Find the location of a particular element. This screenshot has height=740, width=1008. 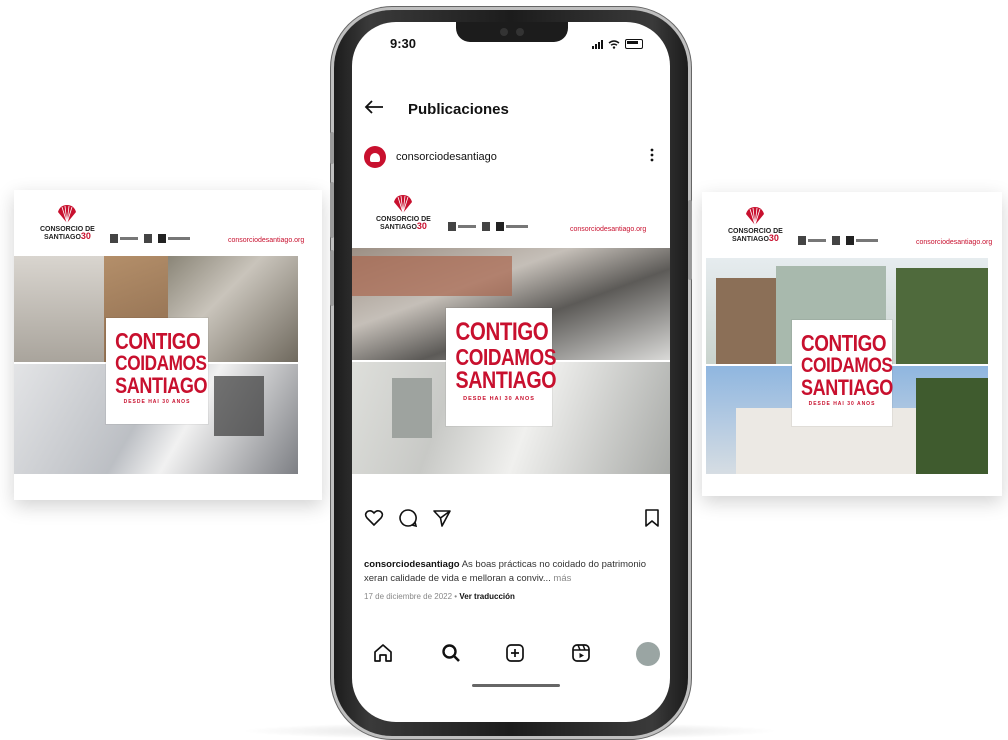

page-title: Publicaciones is located at coordinates (458, 109).